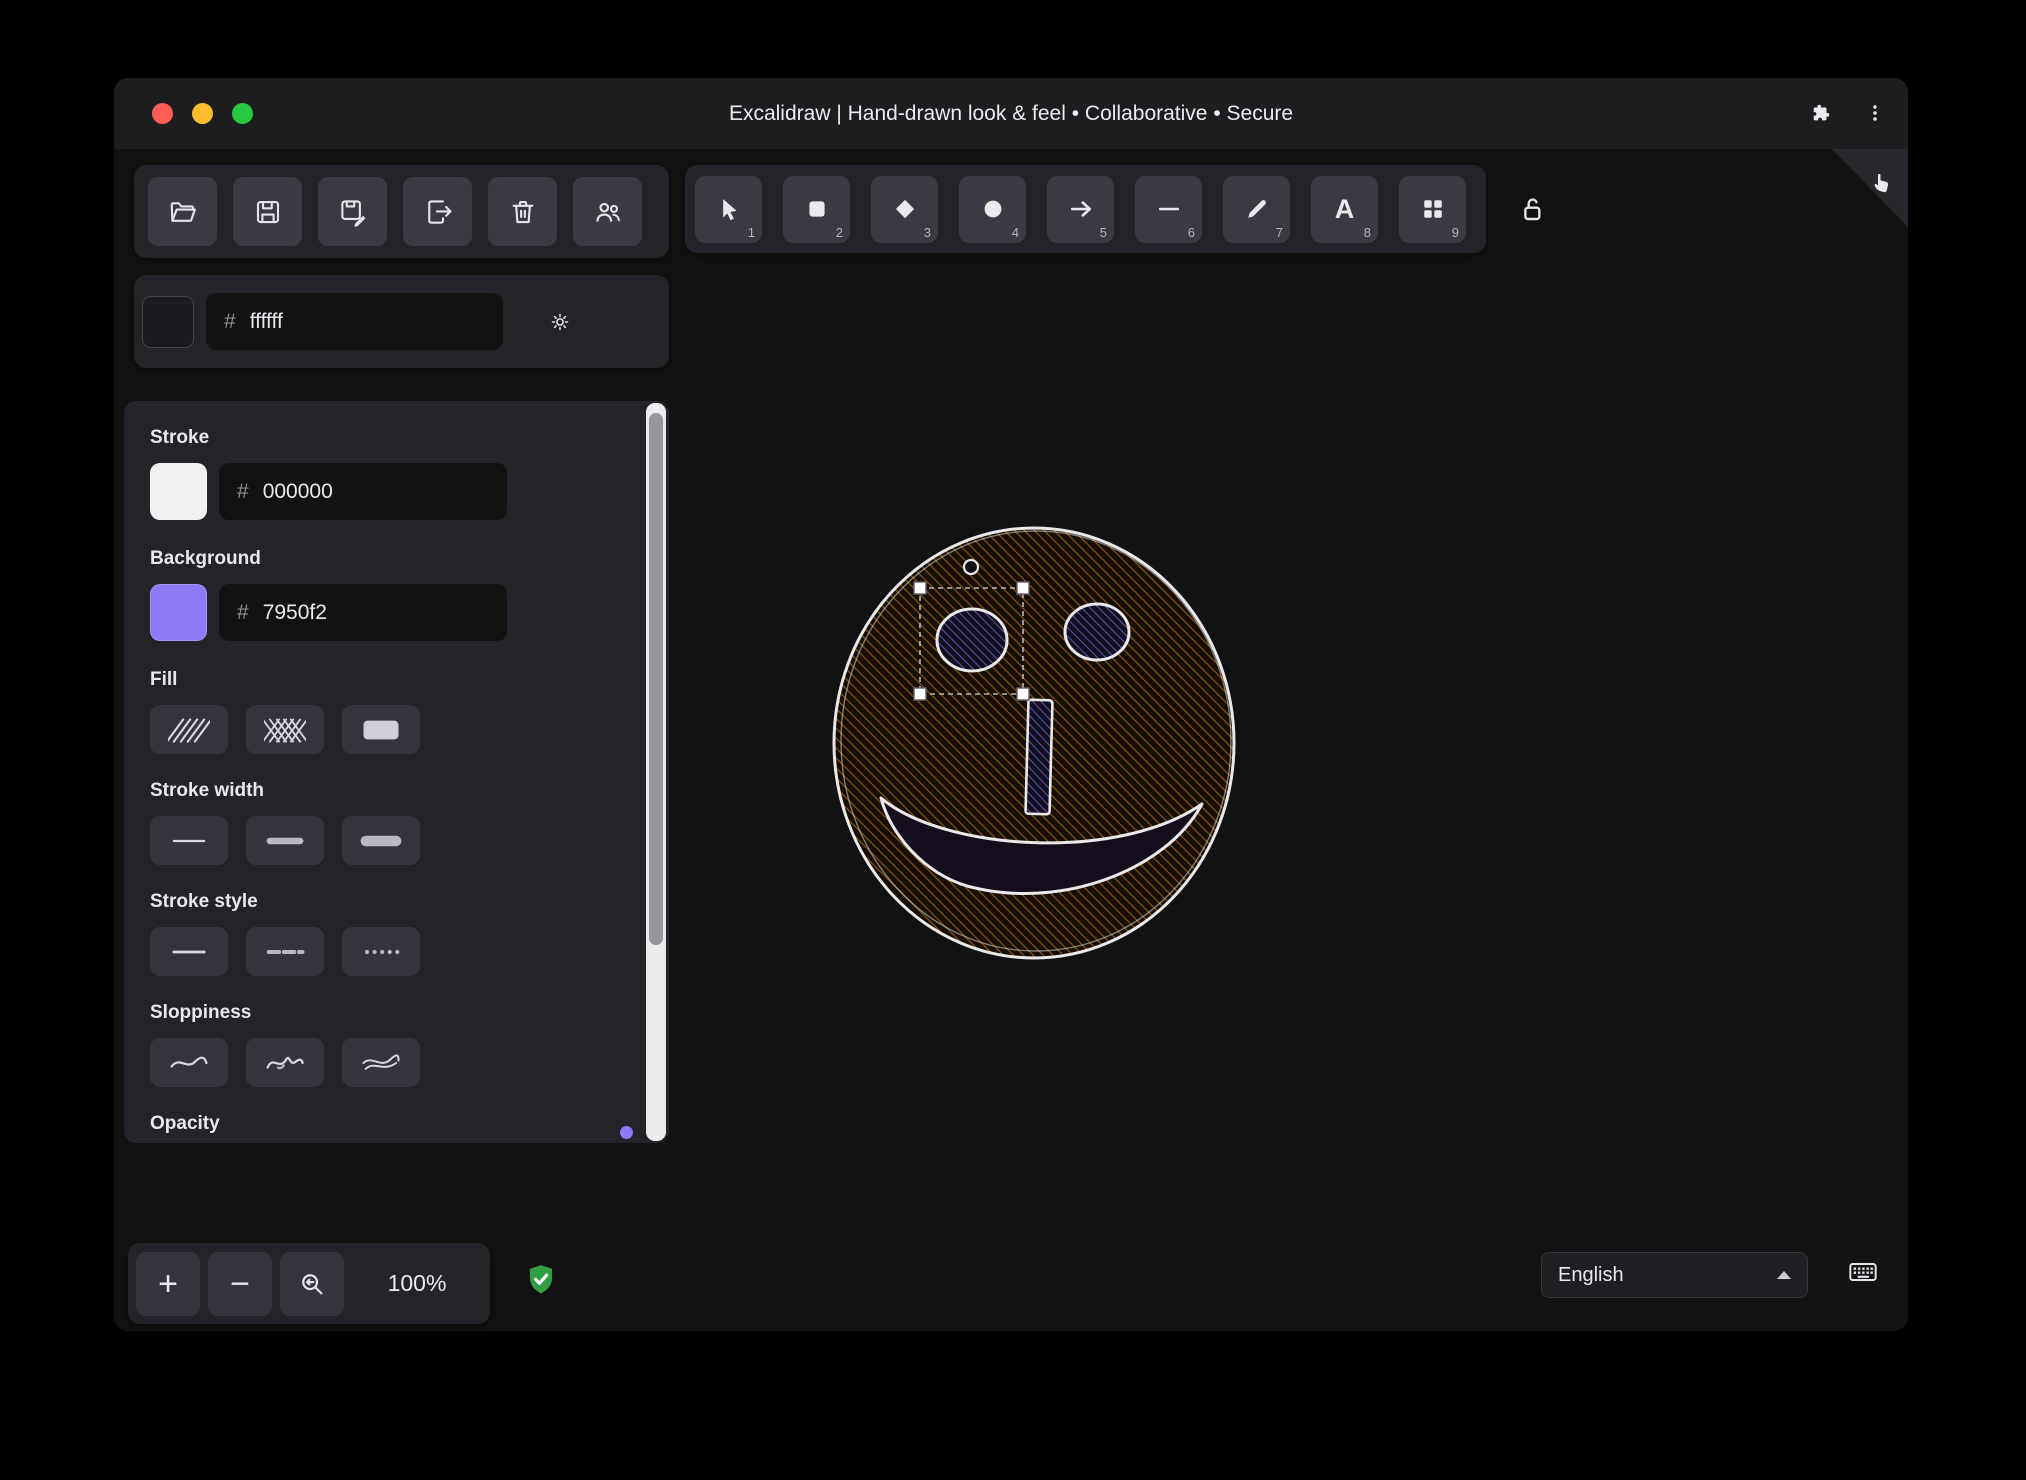  I want to click on sloppiness-artist-button, so click(285, 1062).